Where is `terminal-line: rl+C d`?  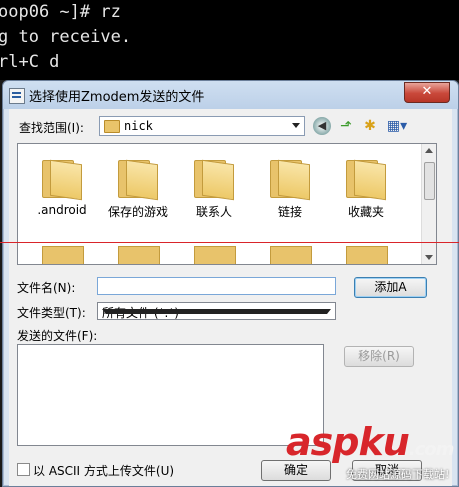 terminal-line: rl+C d is located at coordinates (30, 62).